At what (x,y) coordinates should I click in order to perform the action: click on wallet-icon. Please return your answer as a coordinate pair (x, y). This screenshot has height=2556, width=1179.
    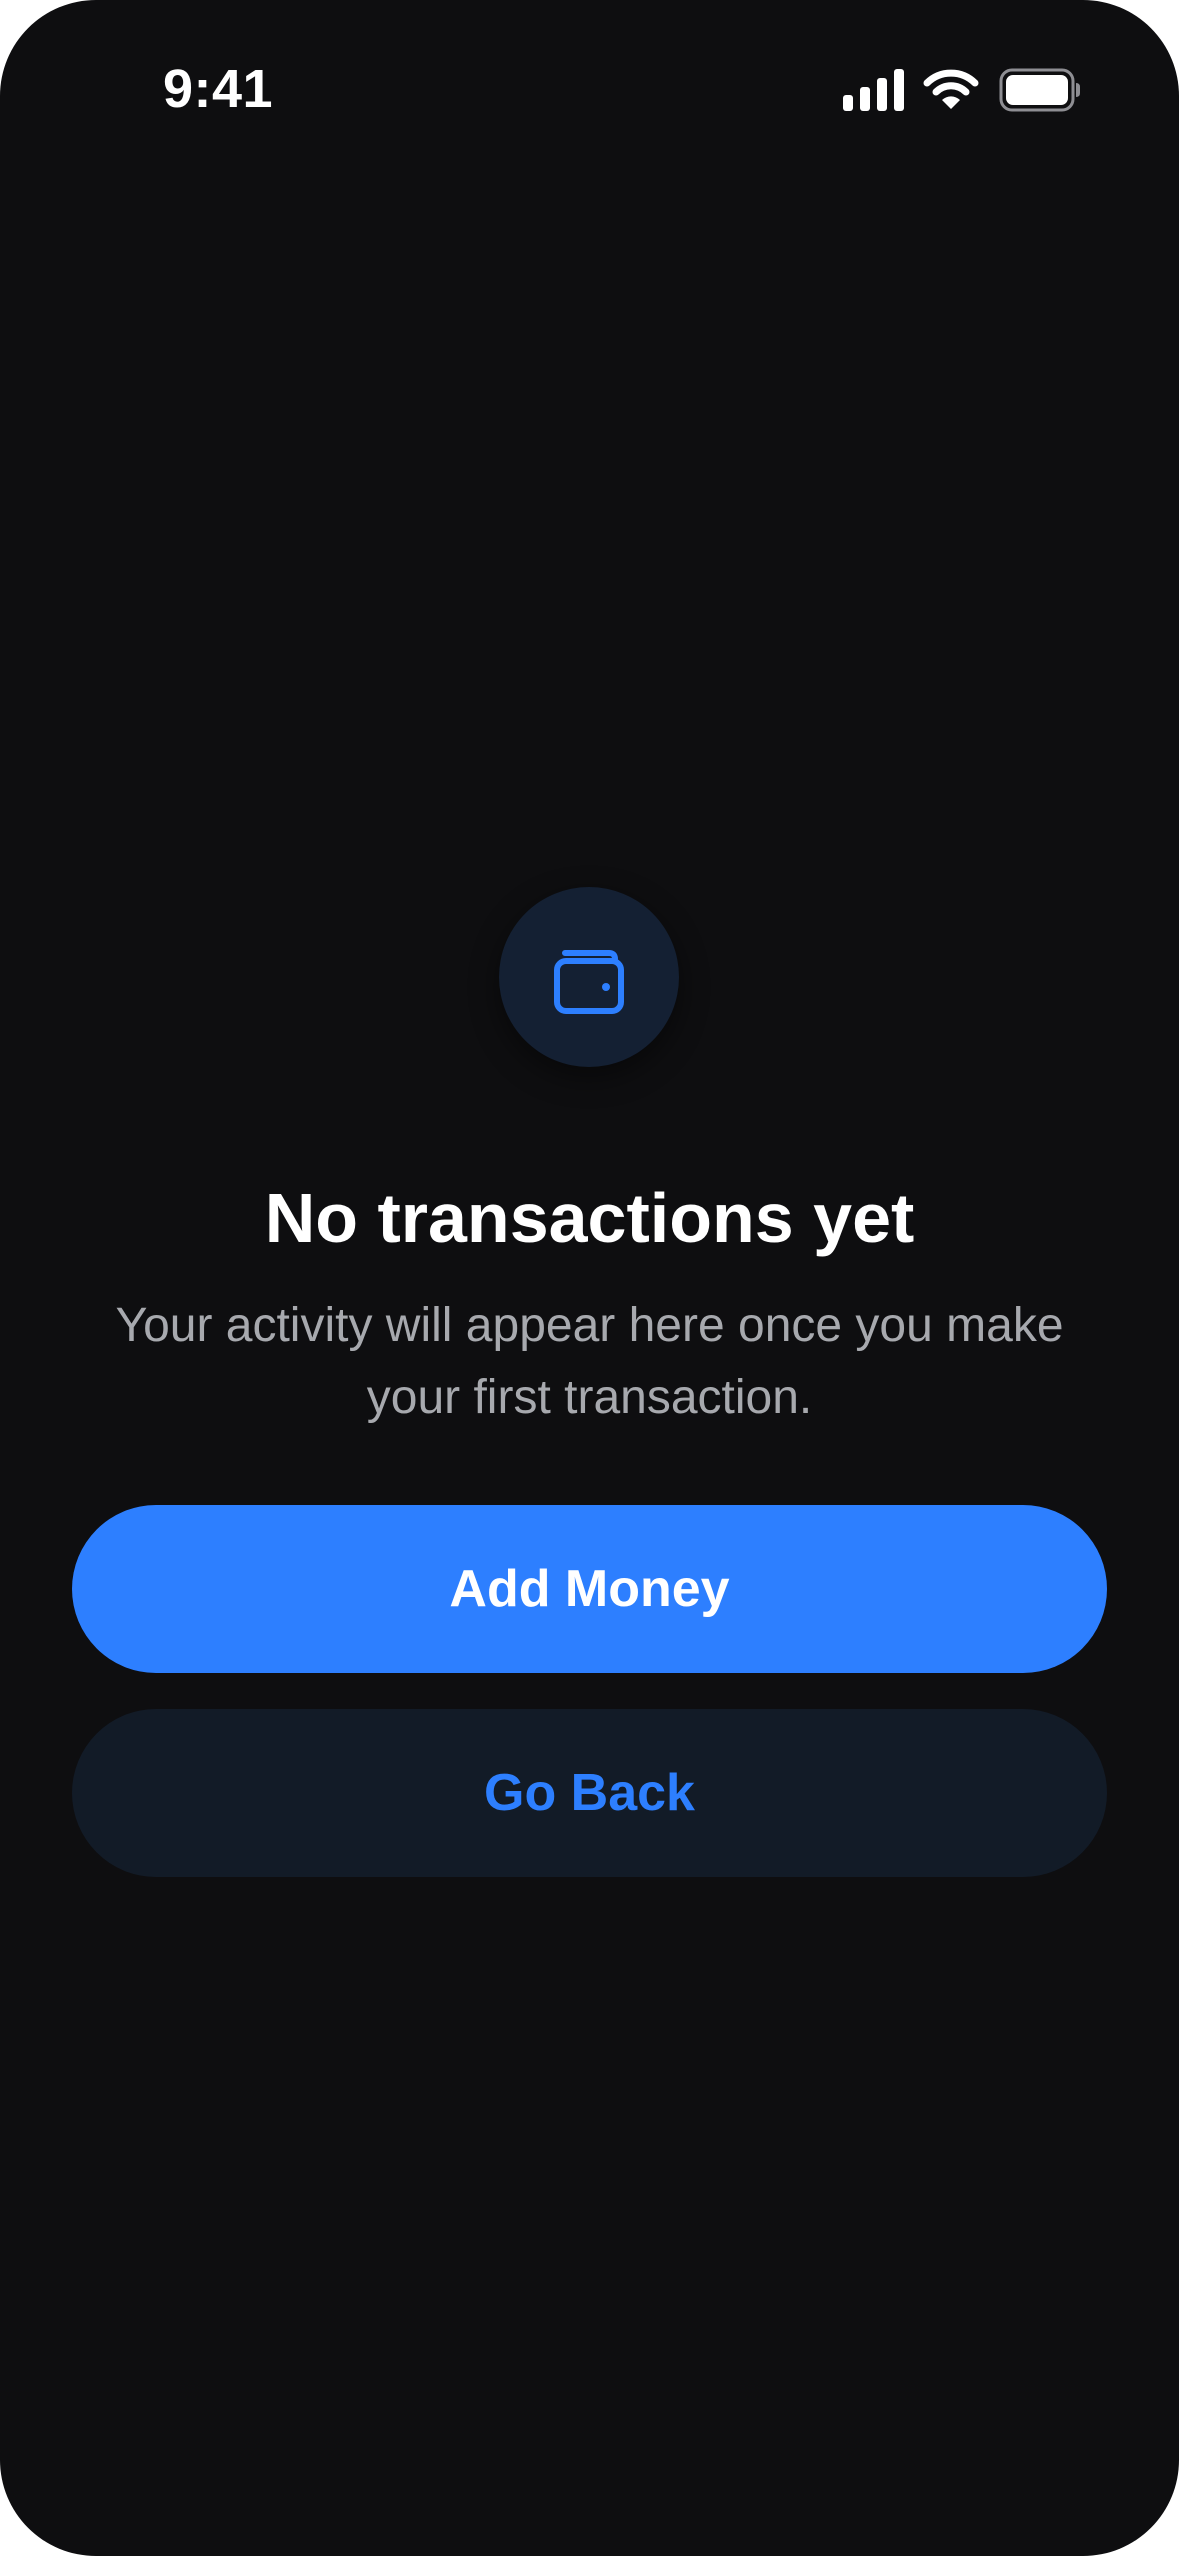
    Looking at the image, I should click on (589, 982).